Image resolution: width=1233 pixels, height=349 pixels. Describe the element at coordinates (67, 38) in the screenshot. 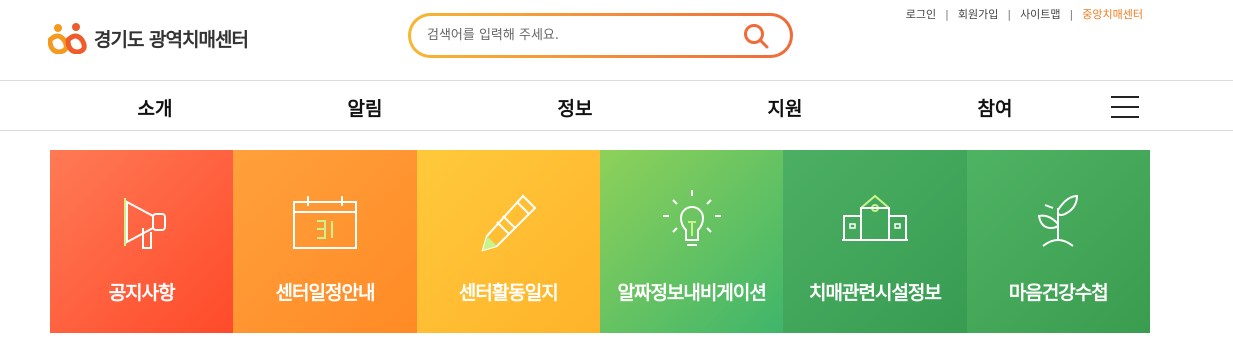

I see `logo-mark-icon` at that location.